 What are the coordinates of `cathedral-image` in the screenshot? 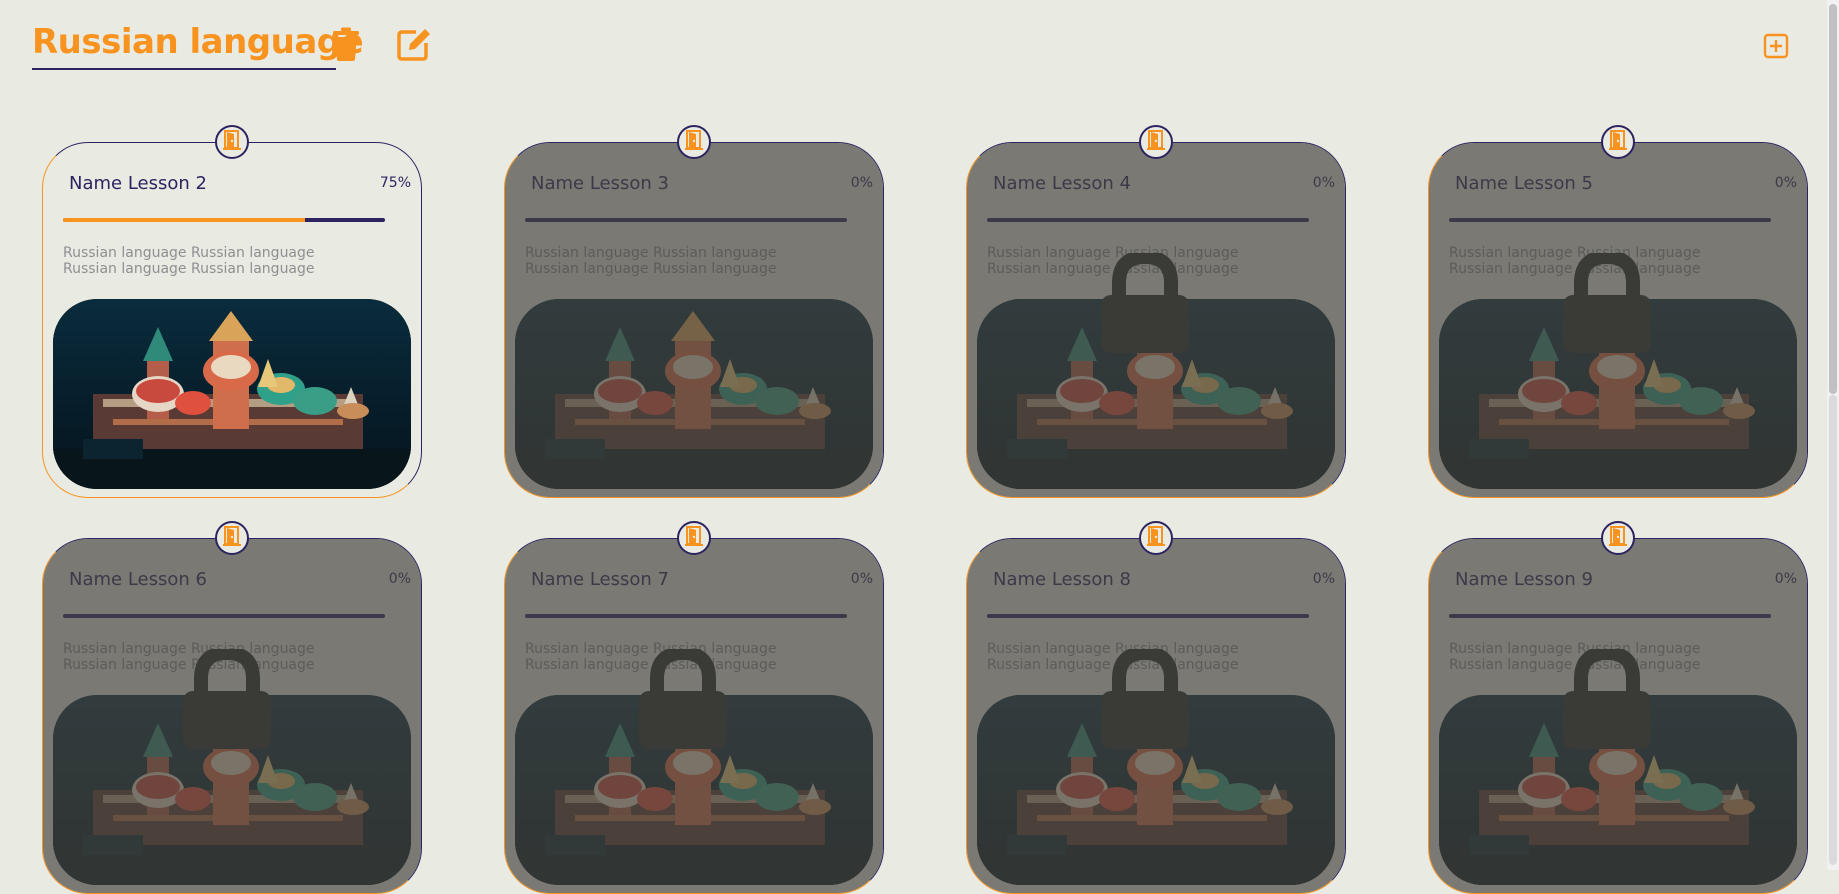 It's located at (232, 394).